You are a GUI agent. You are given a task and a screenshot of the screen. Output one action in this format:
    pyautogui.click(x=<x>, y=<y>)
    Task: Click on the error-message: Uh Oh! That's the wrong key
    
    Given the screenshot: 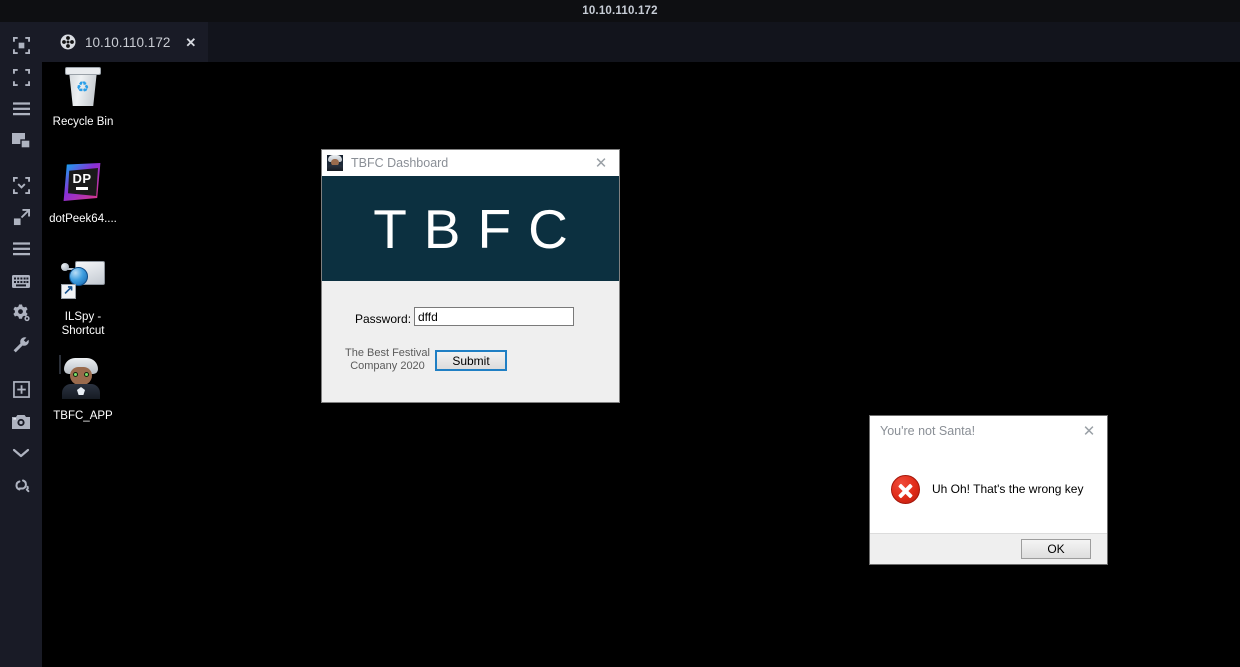 What is the action you would take?
    pyautogui.click(x=1008, y=489)
    